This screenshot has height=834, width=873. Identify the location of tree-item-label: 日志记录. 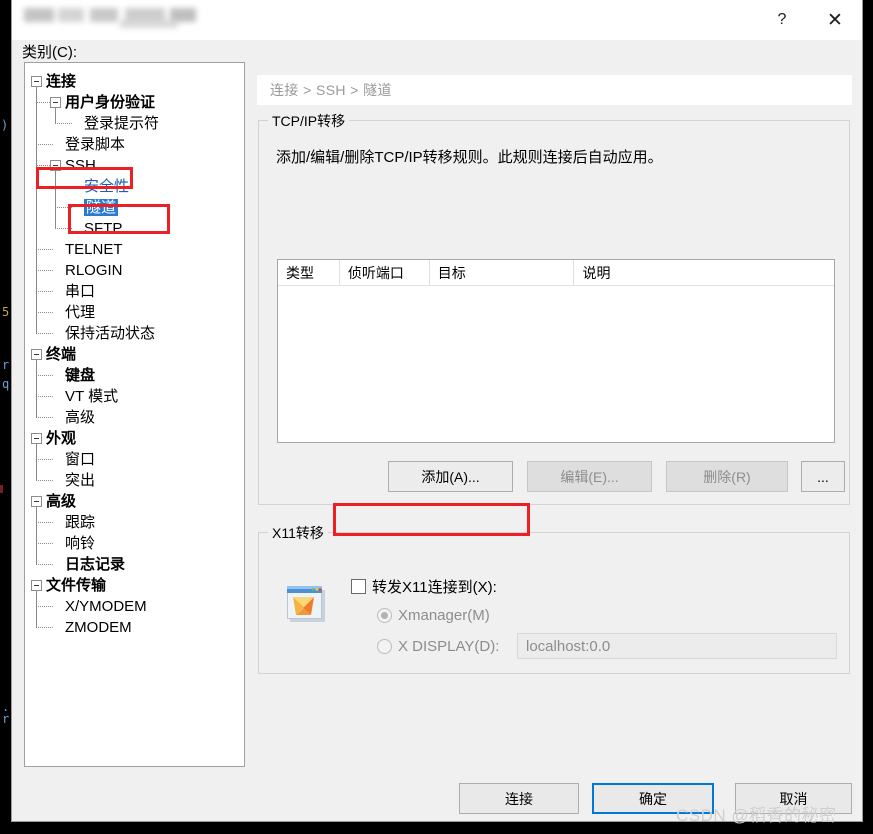
(95, 564).